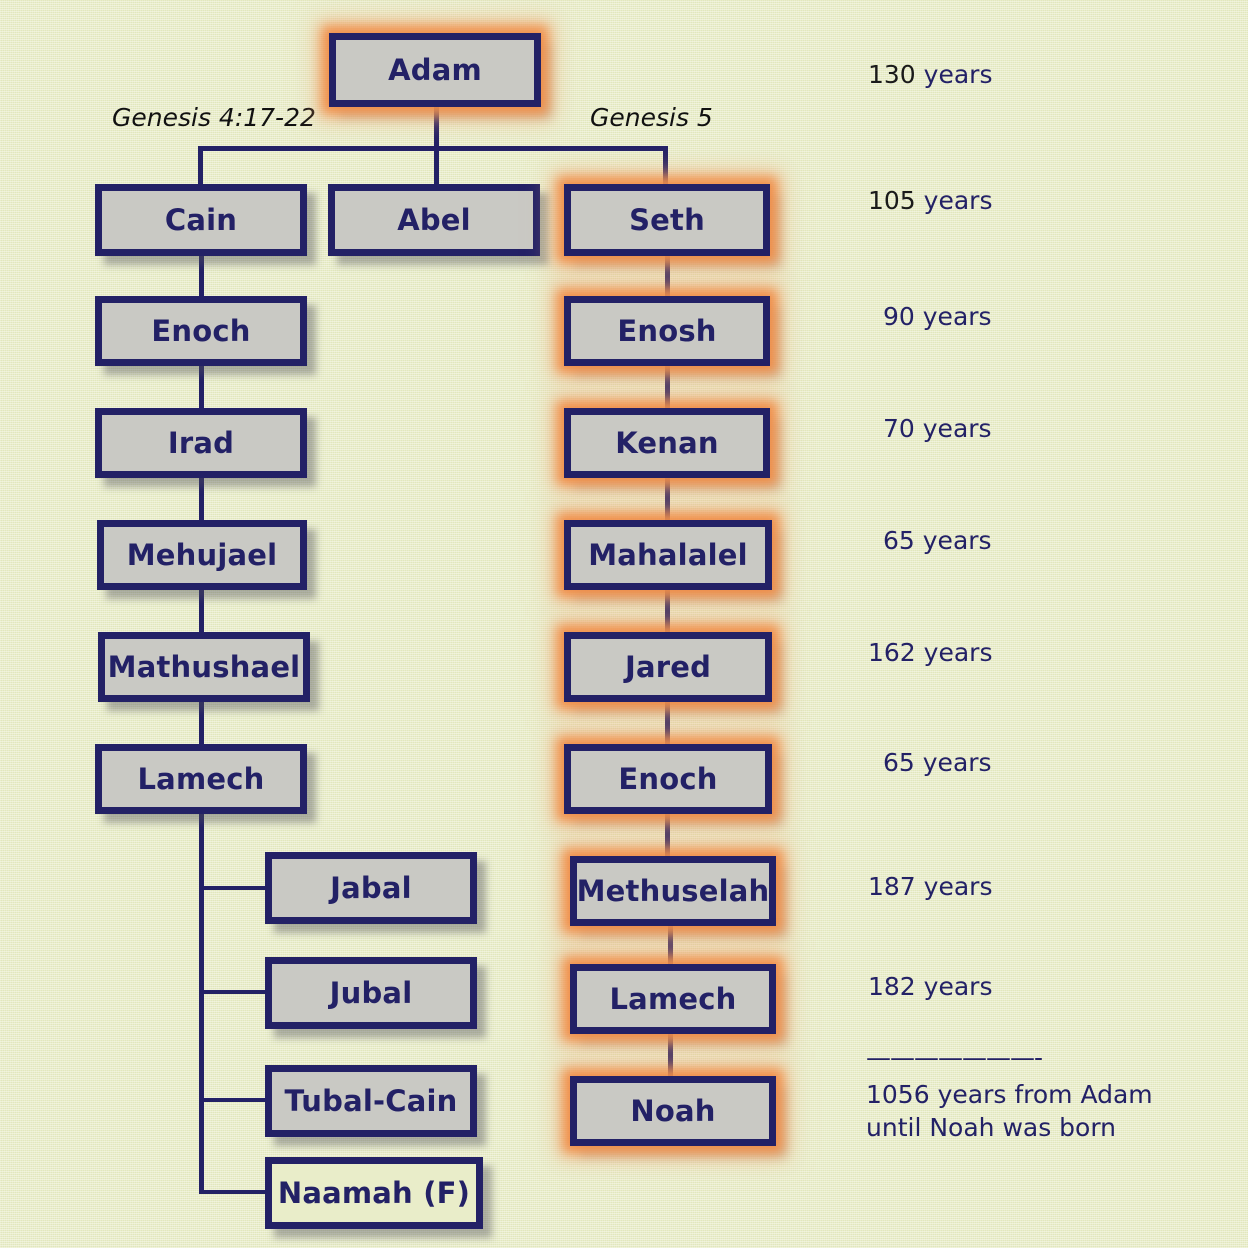  What do you see at coordinates (436, 166) in the screenshot?
I see `connector-drop-abel` at bounding box center [436, 166].